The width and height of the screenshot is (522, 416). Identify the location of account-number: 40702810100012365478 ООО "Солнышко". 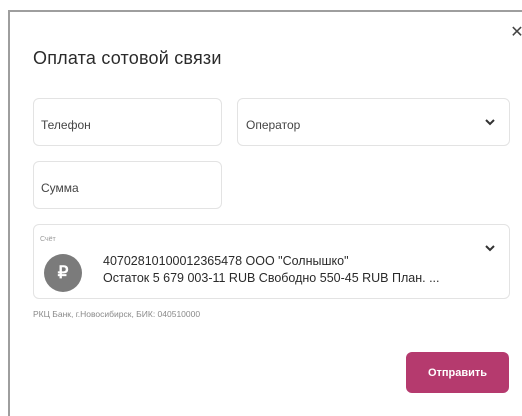
(226, 261).